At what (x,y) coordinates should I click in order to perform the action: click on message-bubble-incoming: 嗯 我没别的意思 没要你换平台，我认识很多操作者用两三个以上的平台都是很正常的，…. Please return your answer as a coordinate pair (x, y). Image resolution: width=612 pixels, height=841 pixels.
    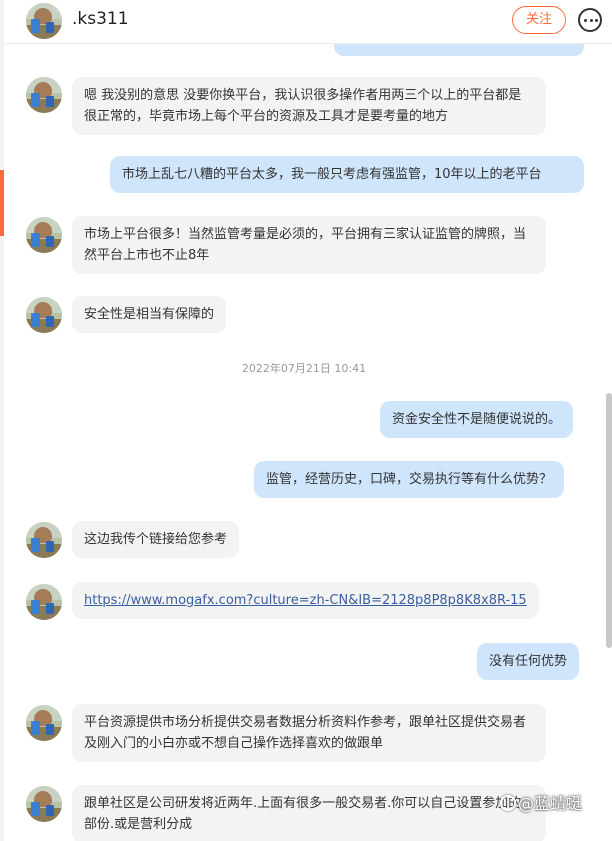
    Looking at the image, I should click on (309, 106).